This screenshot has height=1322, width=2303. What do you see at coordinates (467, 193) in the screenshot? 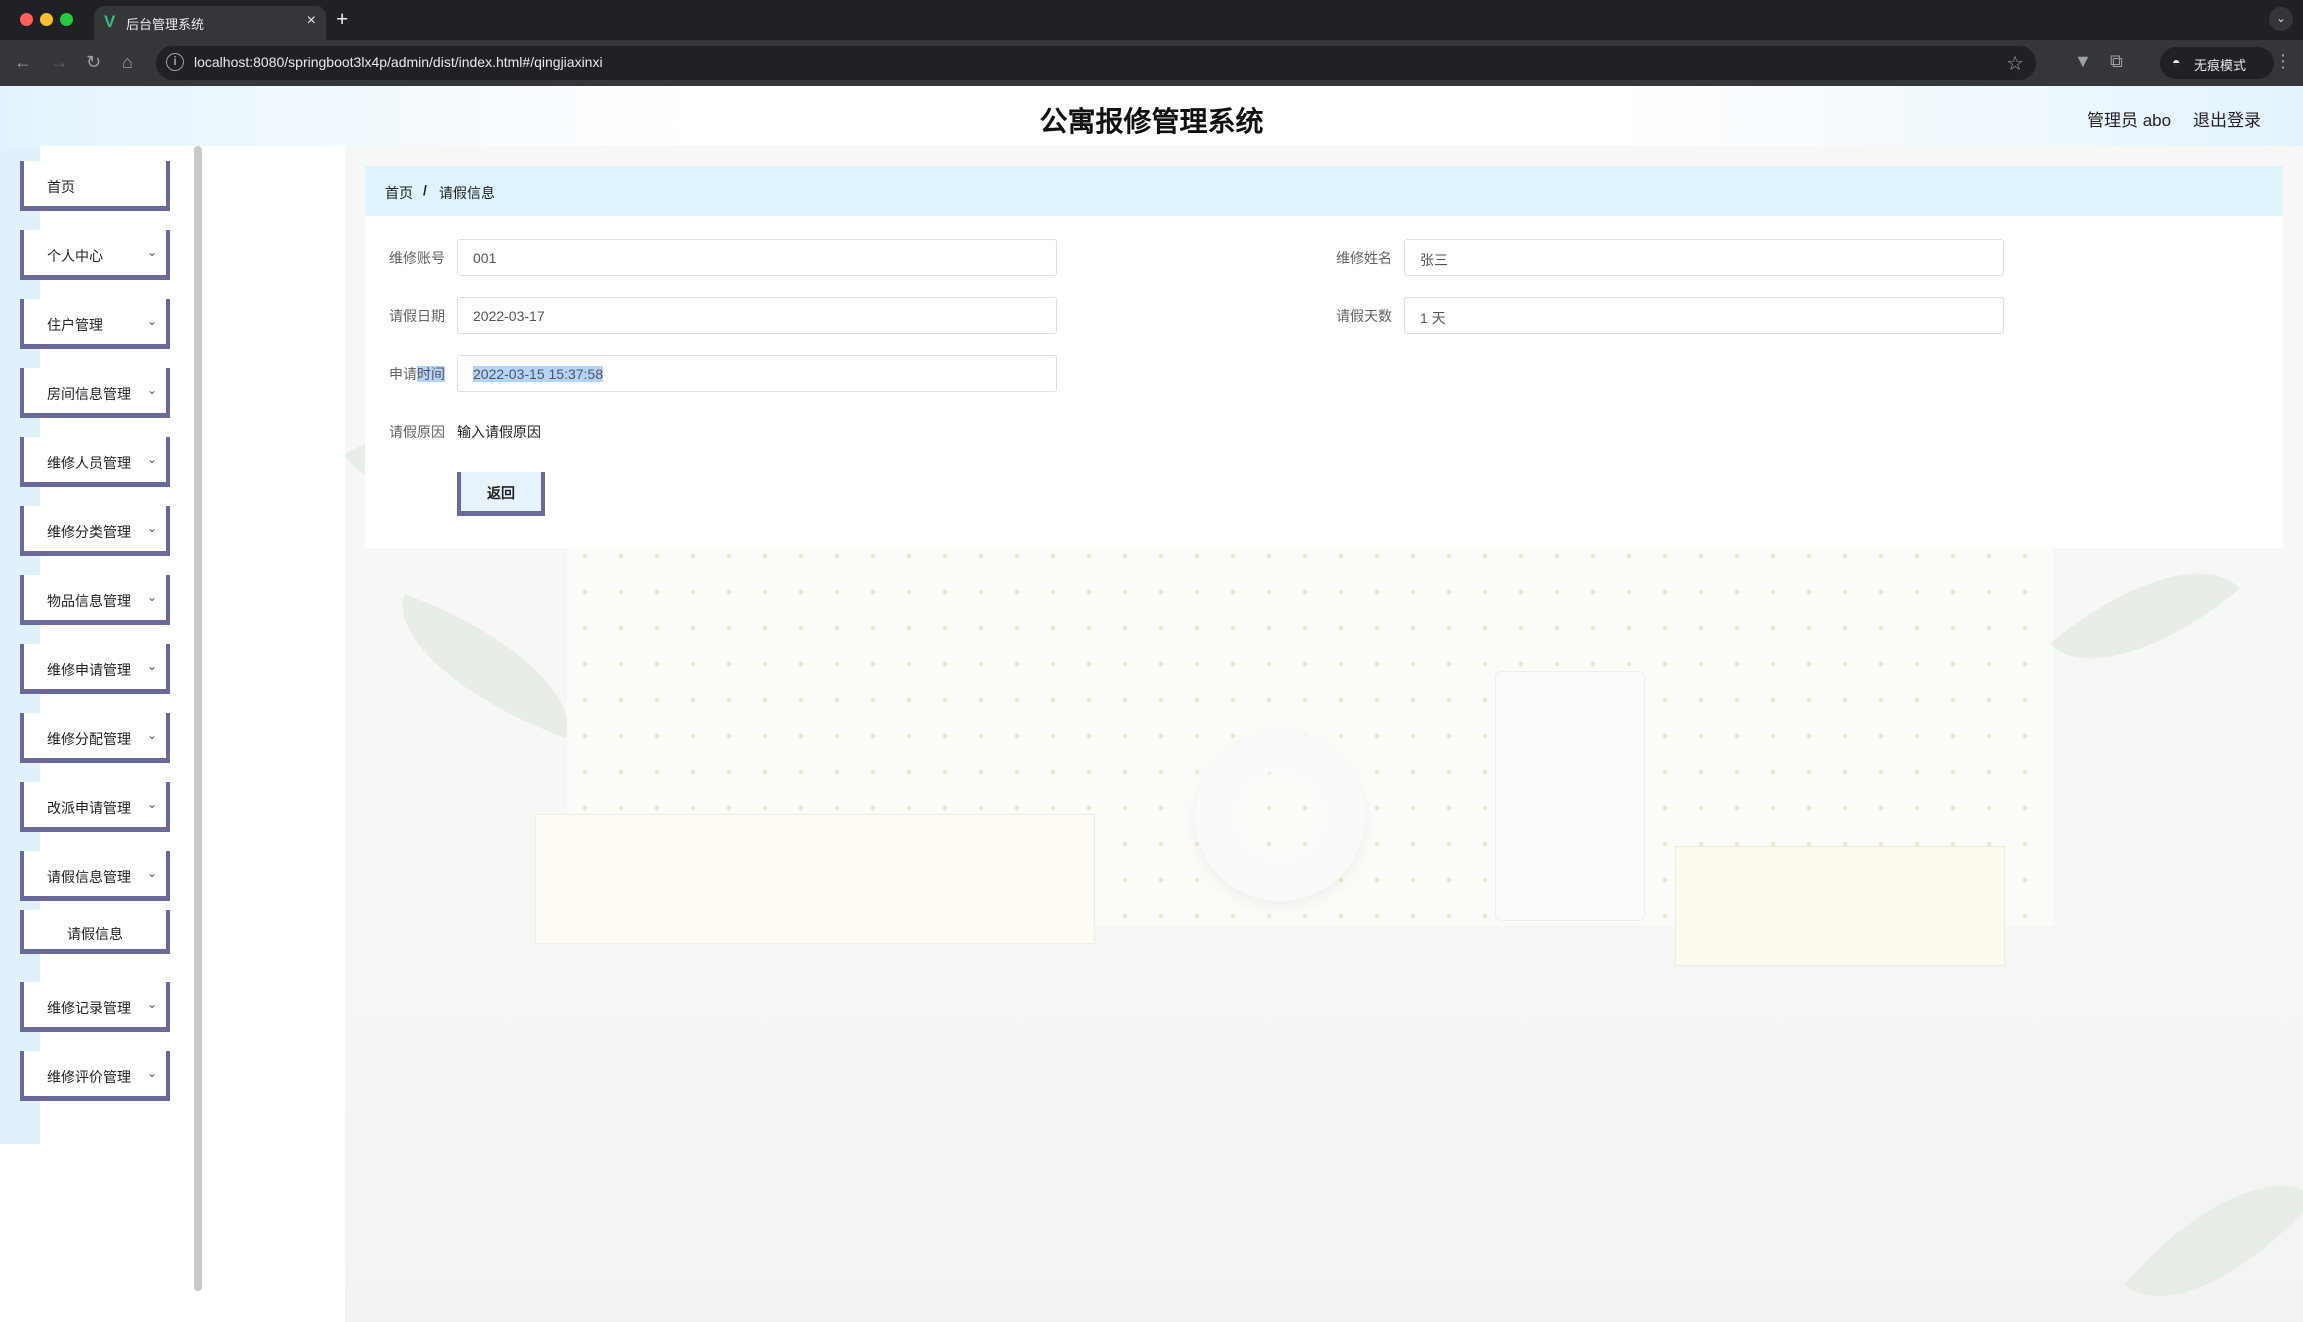
I see `breadcrumb-current: 请假信息` at bounding box center [467, 193].